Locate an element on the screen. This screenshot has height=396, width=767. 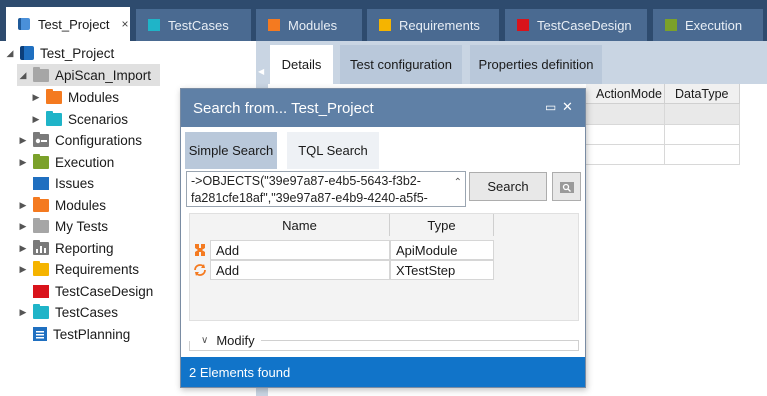
tree-item-label: Execution is located at coordinates (85, 162).